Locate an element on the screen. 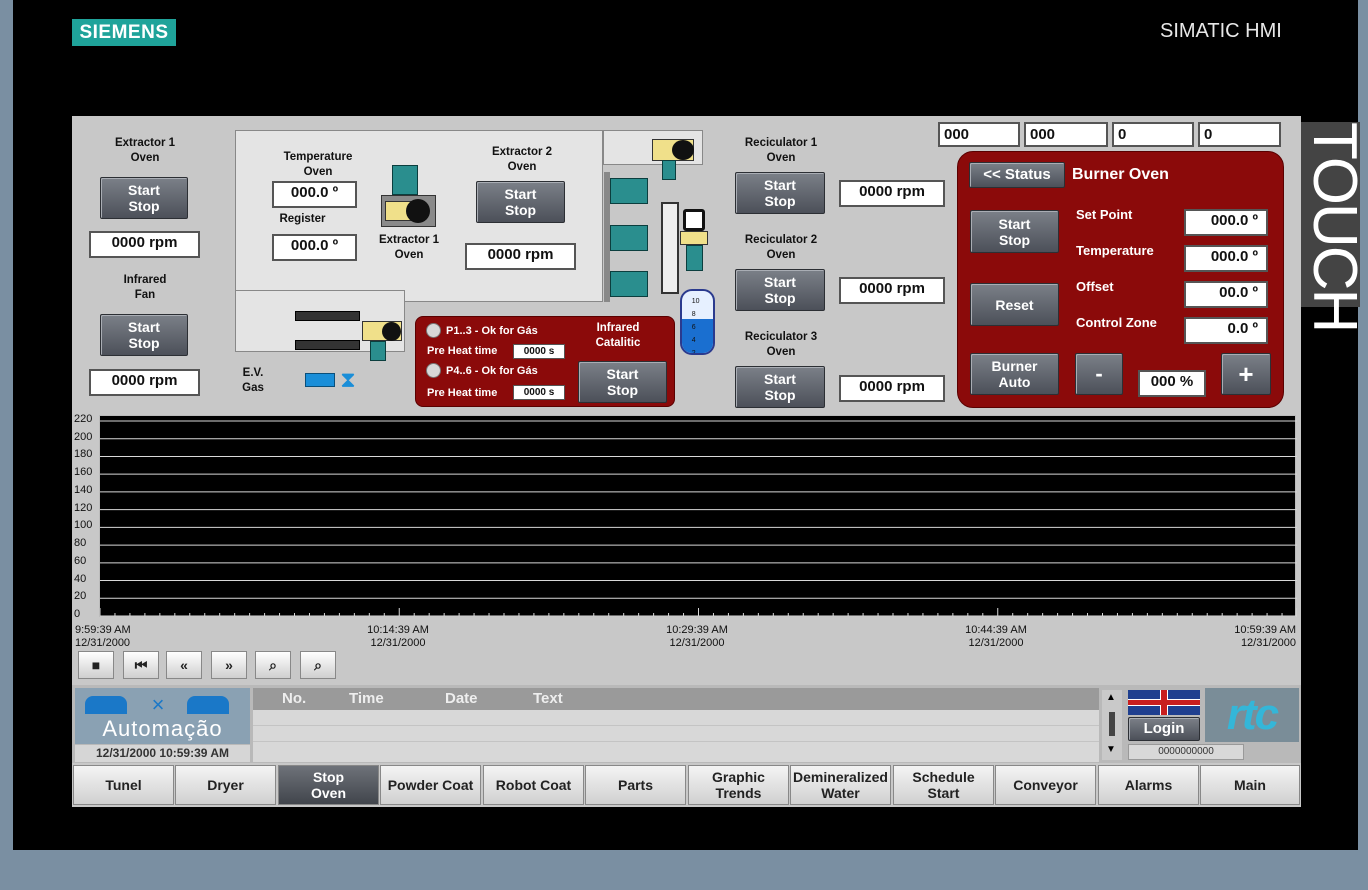  y-tick-label: 60 is located at coordinates (80, 560).